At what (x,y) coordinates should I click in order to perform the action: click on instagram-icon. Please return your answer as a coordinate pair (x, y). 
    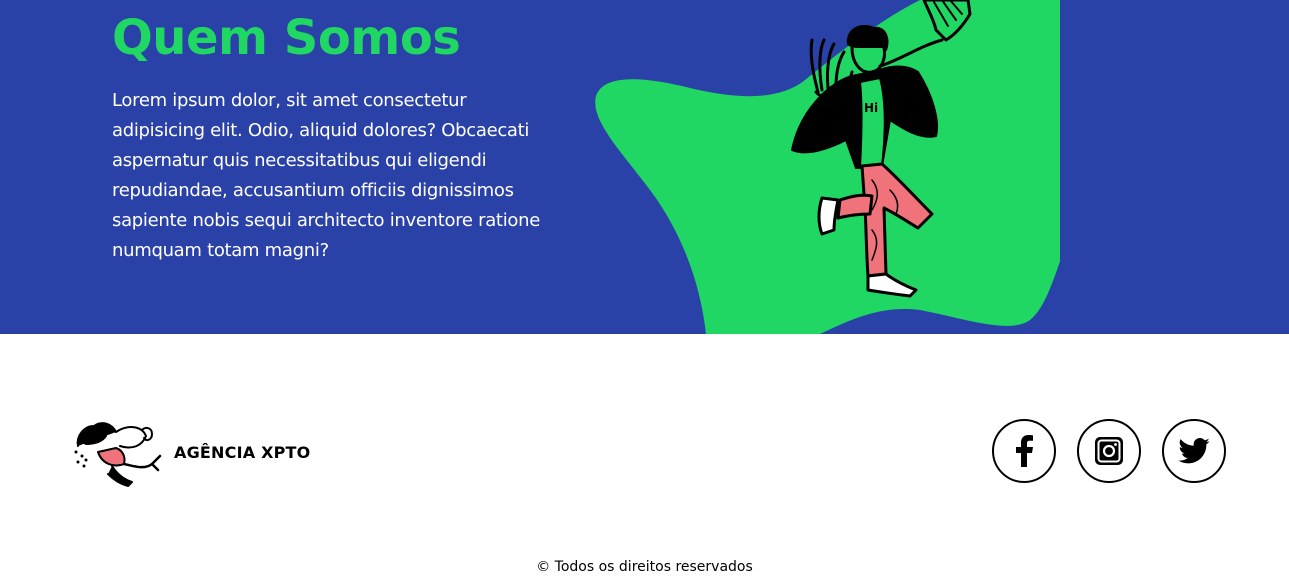
    Looking at the image, I should click on (1109, 451).